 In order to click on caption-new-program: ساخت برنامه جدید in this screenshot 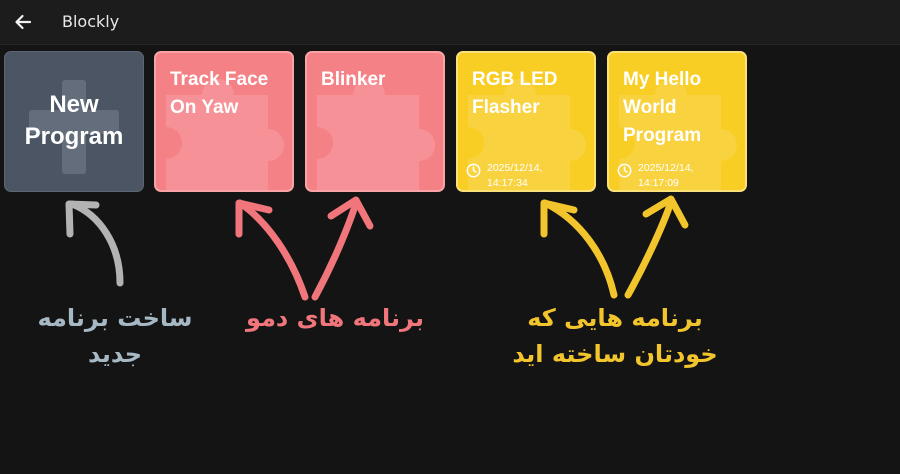, I will do `click(115, 336)`.